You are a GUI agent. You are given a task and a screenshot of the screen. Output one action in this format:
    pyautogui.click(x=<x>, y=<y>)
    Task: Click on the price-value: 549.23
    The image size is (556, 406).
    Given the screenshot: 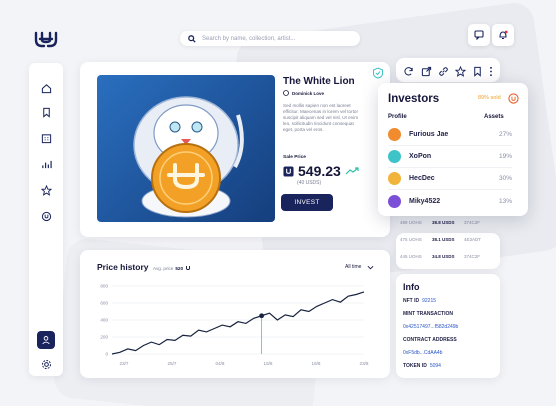 What is the action you would take?
    pyautogui.click(x=319, y=171)
    